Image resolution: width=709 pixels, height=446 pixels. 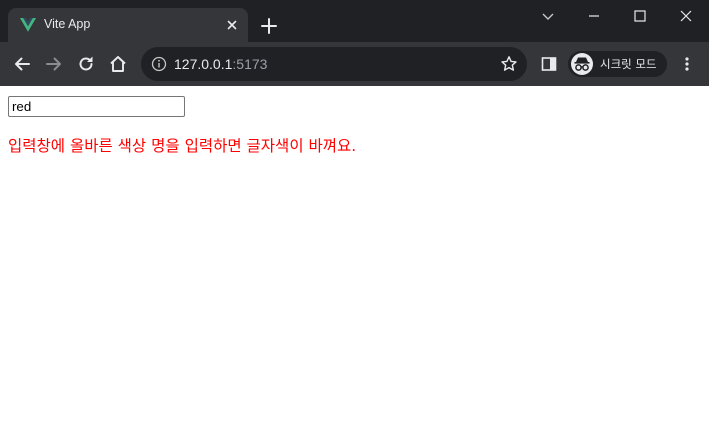 I want to click on back-arrow-icon, so click(x=22, y=64).